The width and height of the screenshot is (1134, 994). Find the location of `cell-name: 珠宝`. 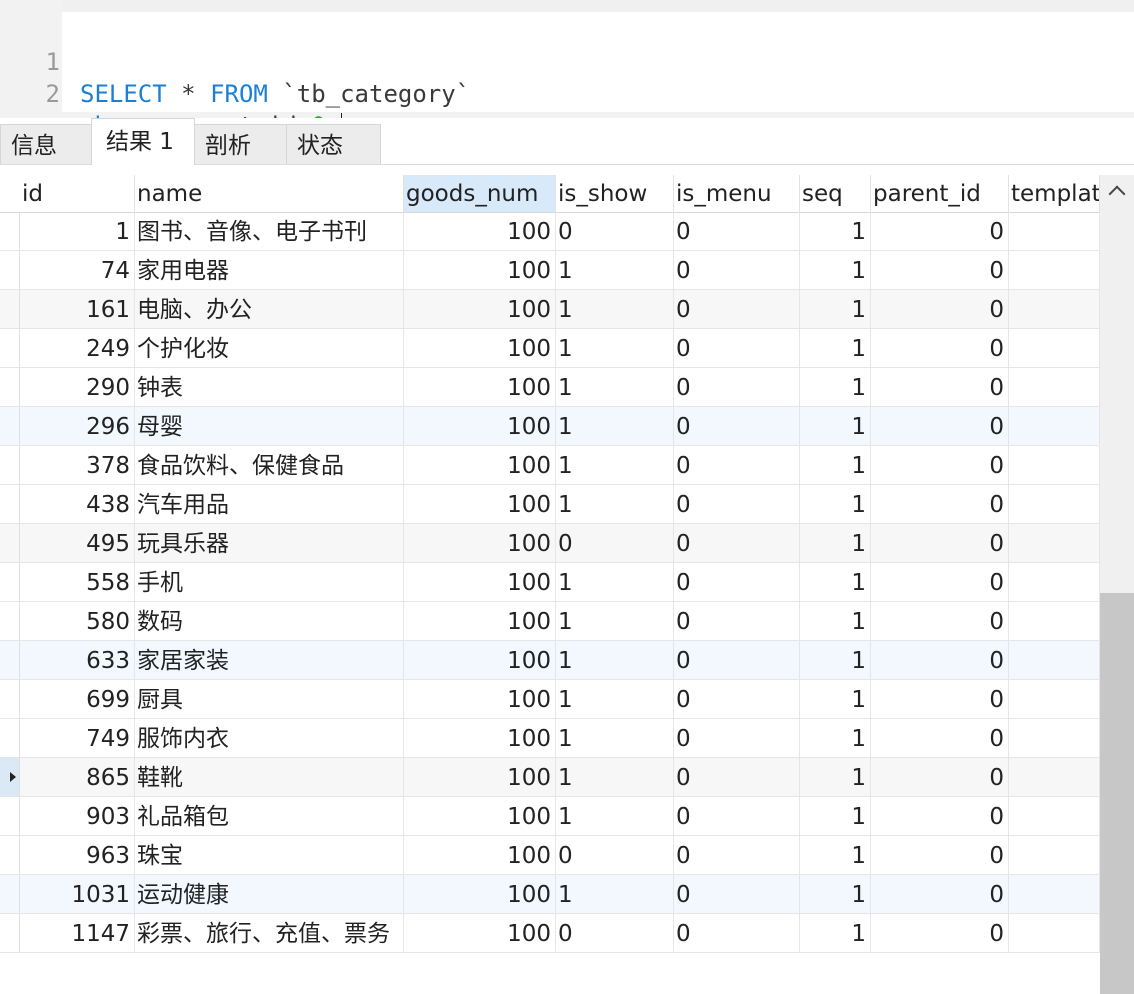

cell-name: 珠宝 is located at coordinates (269, 855).